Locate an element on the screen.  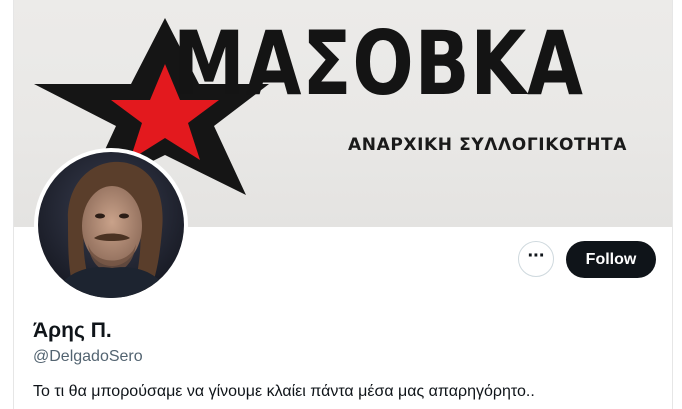
user-handle: @DelgadoSero is located at coordinates (88, 356).